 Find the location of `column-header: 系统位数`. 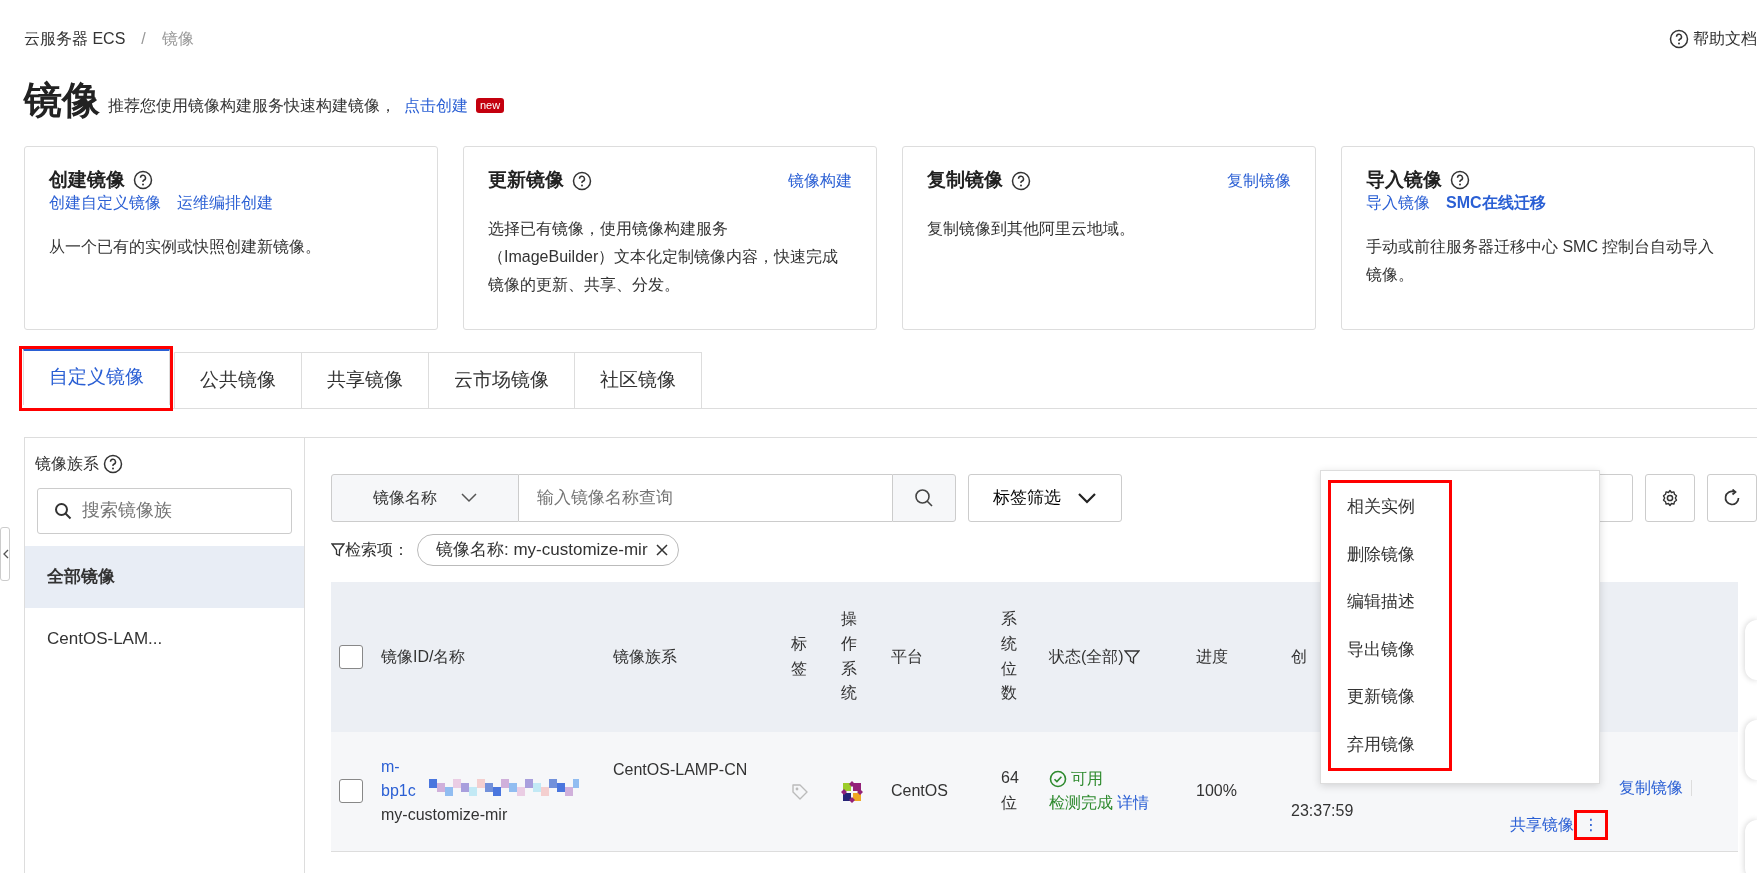

column-header: 系统位数 is located at coordinates (1009, 656).